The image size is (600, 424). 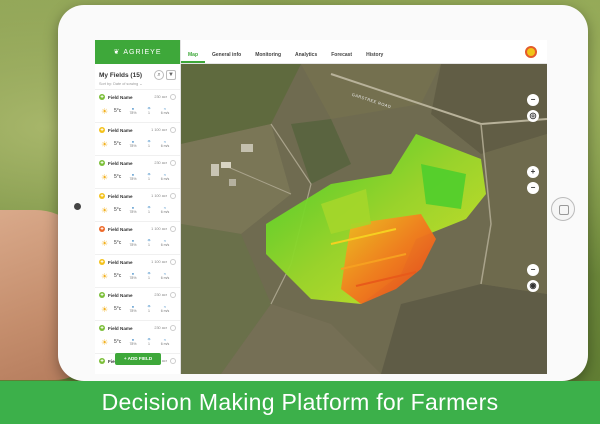 I want to click on zoom-extent-icon: −, so click(x=533, y=100).